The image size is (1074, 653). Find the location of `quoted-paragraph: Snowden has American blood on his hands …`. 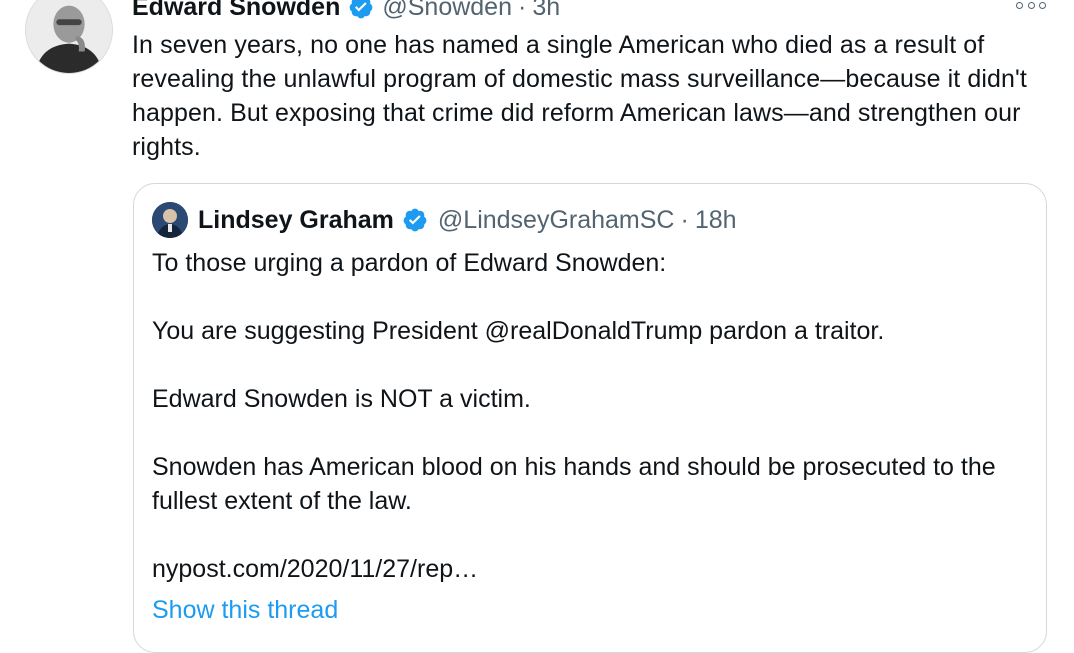

quoted-paragraph: Snowden has American blood on his hands … is located at coordinates (574, 484).